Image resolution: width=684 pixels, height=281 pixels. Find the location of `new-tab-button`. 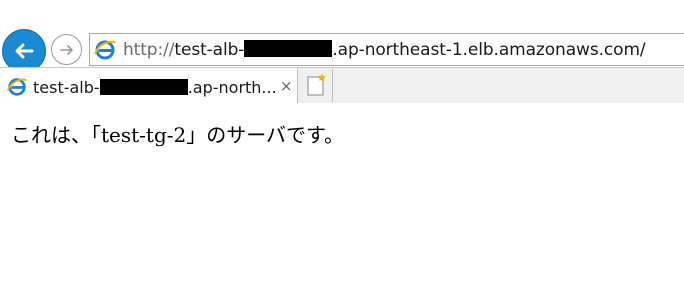

new-tab-button is located at coordinates (316, 85).